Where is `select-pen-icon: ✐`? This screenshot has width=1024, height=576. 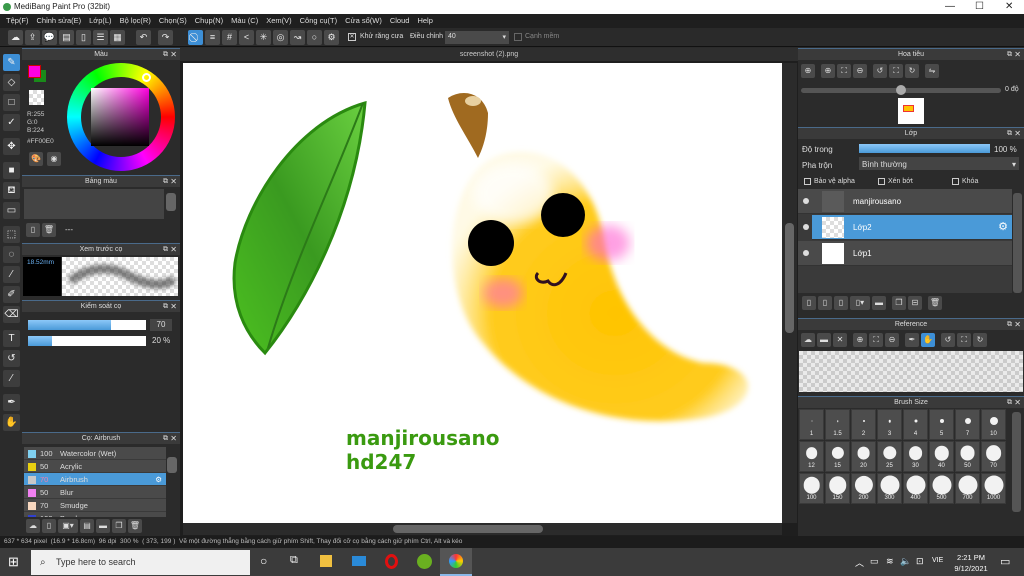 select-pen-icon: ✐ is located at coordinates (11, 294).